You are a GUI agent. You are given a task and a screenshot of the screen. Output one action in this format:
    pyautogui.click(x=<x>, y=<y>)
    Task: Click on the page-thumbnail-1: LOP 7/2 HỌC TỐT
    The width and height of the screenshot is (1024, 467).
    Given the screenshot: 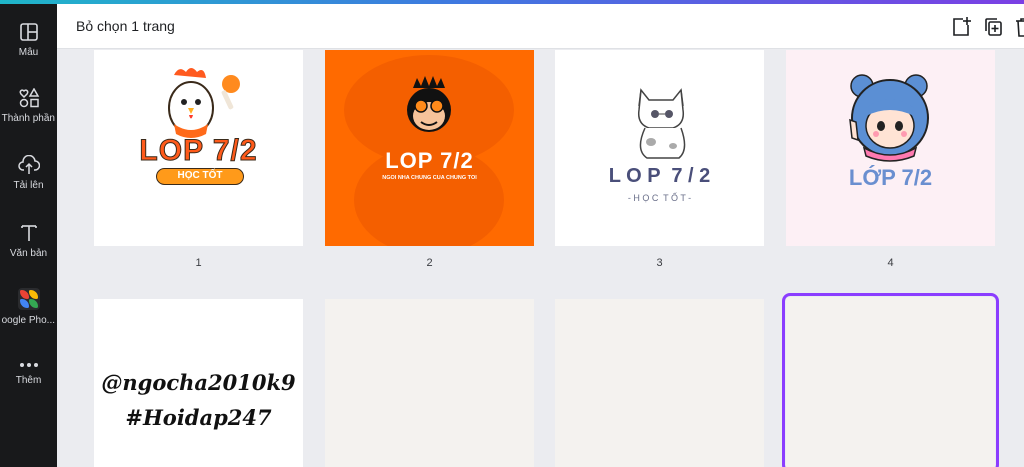 What is the action you would take?
    pyautogui.click(x=198, y=148)
    